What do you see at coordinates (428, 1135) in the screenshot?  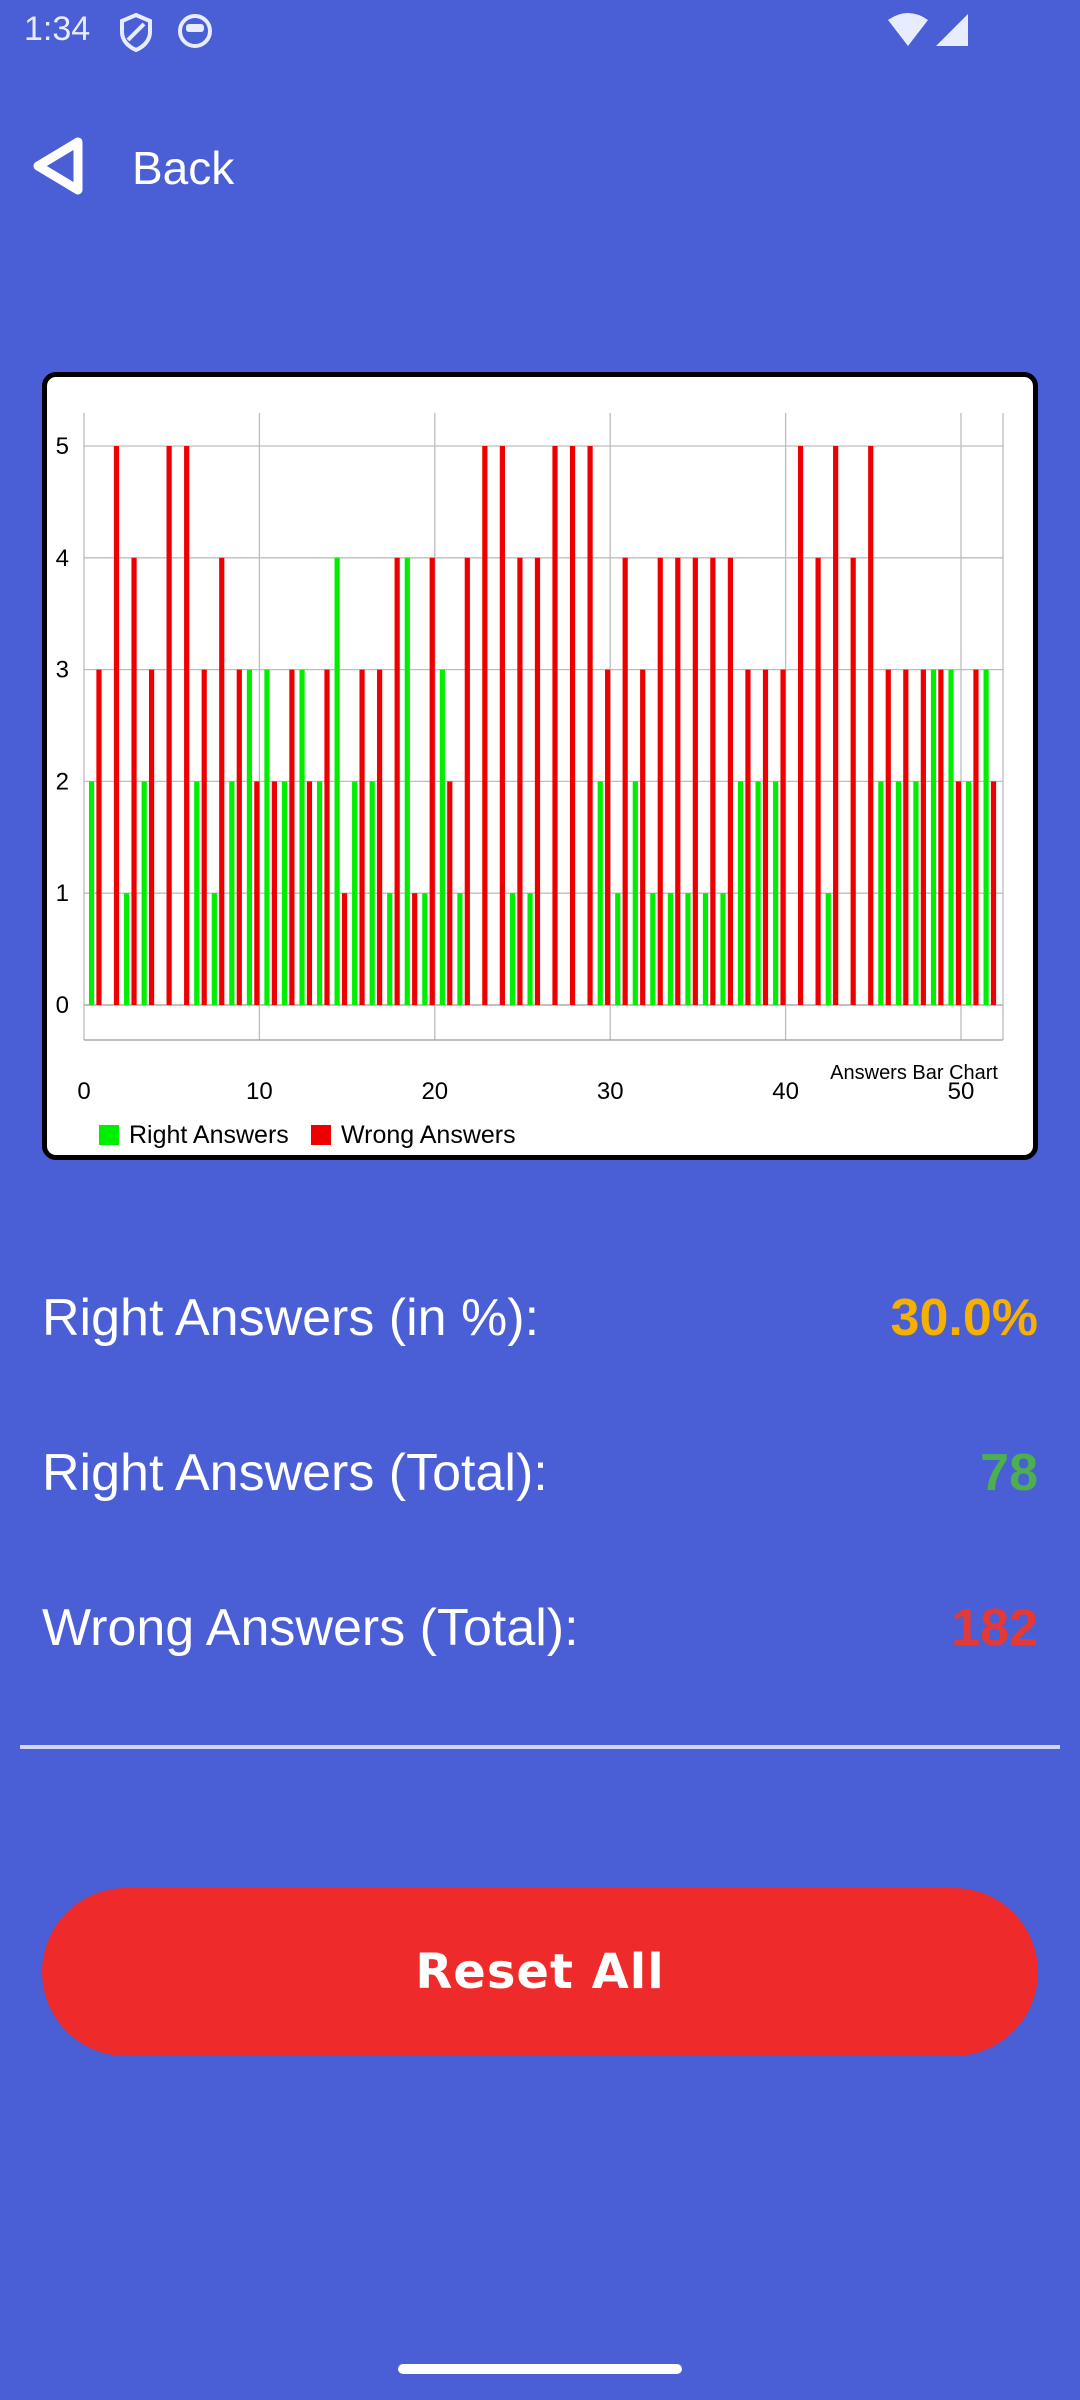 I see `legend-label-wrong: Wrong Answers` at bounding box center [428, 1135].